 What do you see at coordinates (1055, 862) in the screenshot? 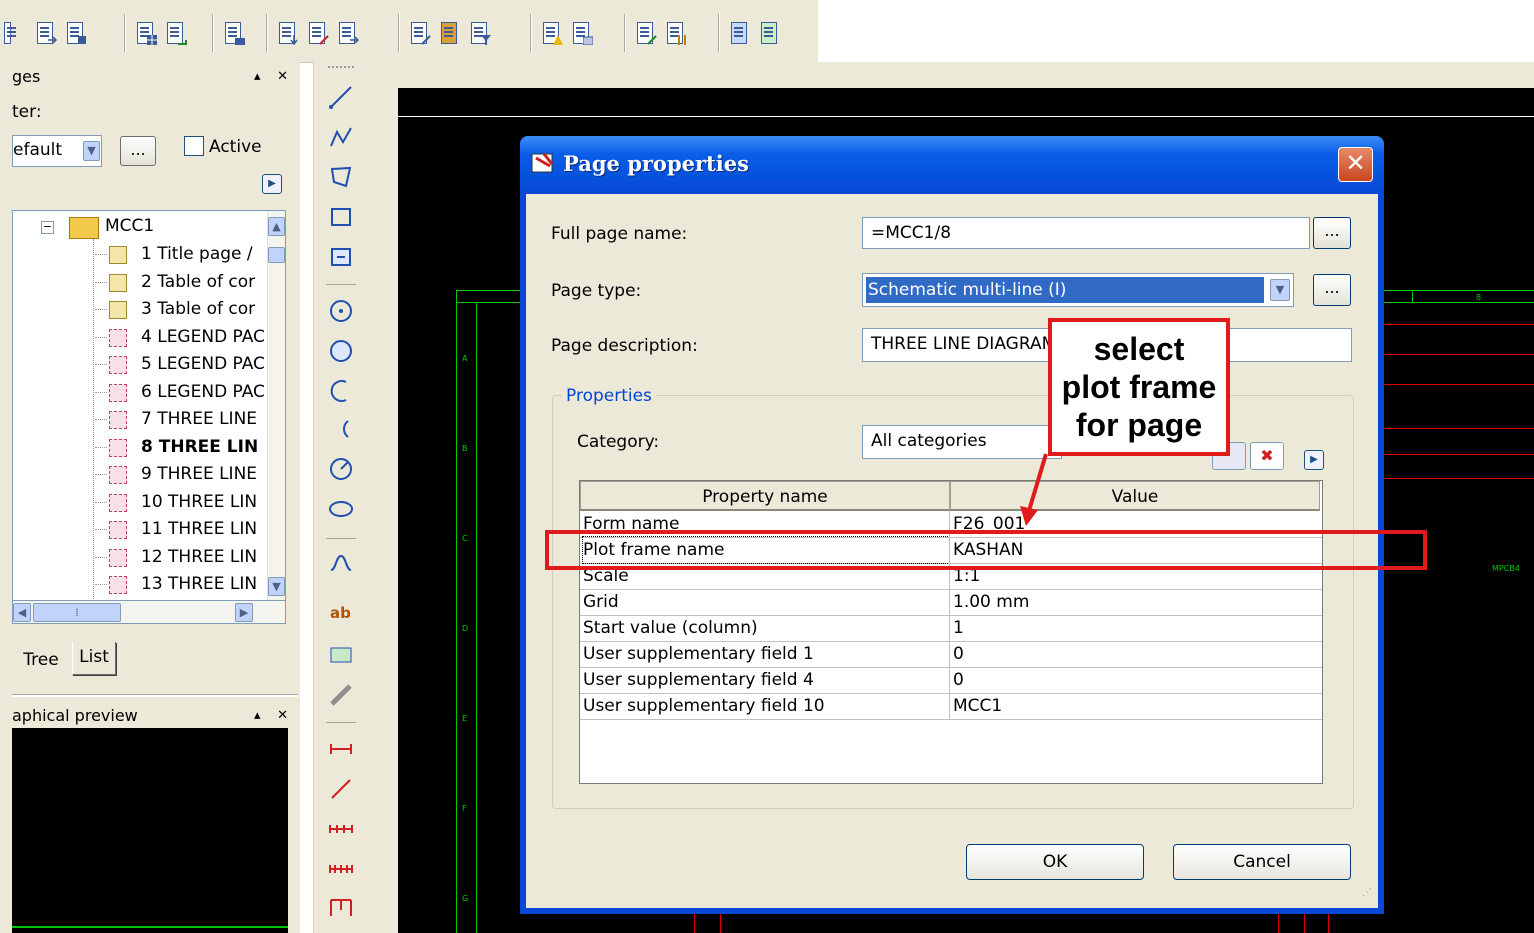
I see `ok-button: OK` at bounding box center [1055, 862].